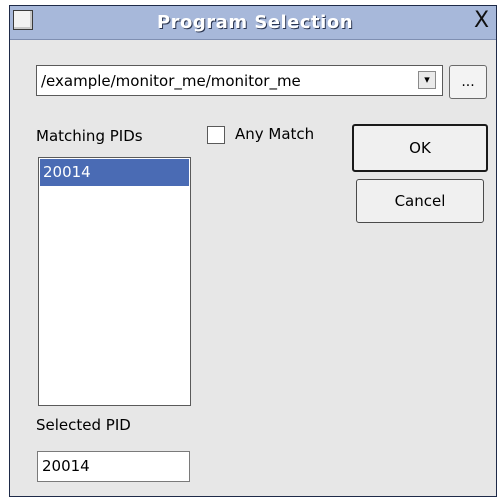 The width and height of the screenshot is (497, 498). I want to click on any-match-checkbox, so click(216, 135).